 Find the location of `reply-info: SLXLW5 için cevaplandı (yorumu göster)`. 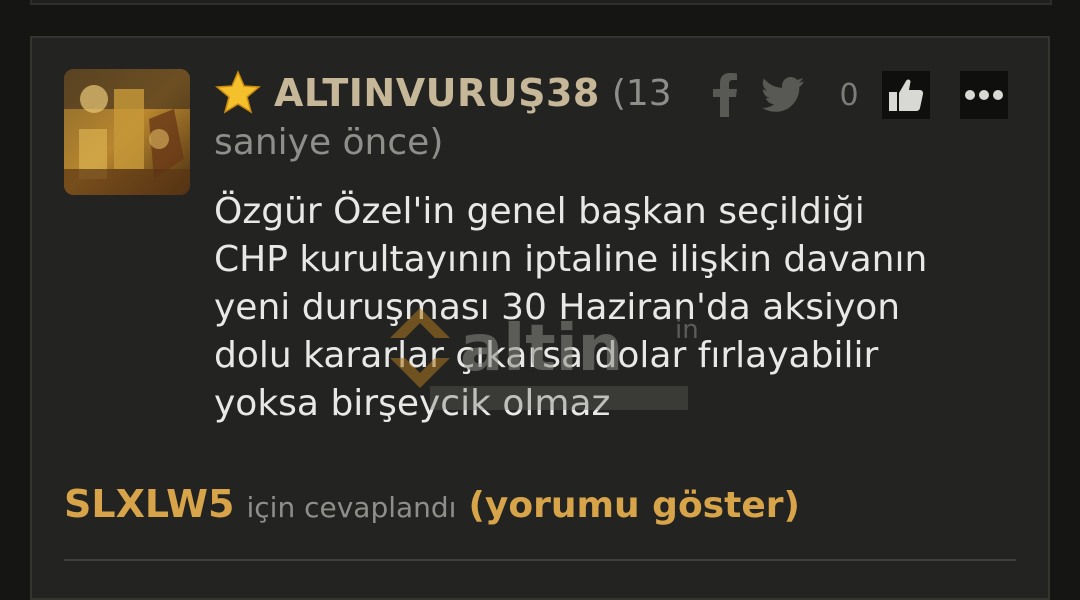

reply-info: SLXLW5 için cevaplandı (yorumu göster) is located at coordinates (432, 507).